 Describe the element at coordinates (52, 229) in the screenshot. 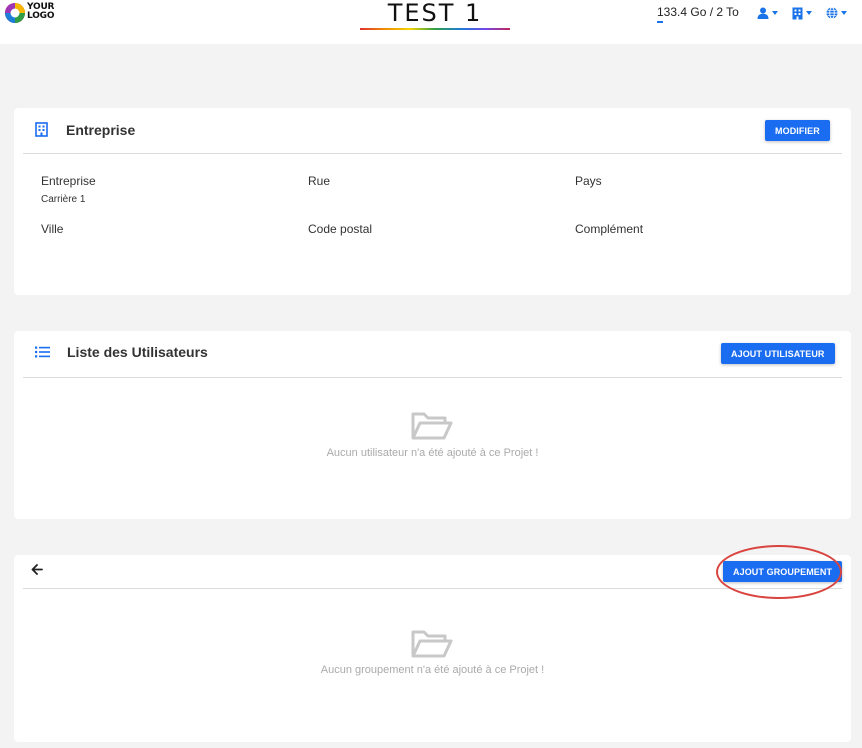

I see `field-label-ville: Ville` at that location.